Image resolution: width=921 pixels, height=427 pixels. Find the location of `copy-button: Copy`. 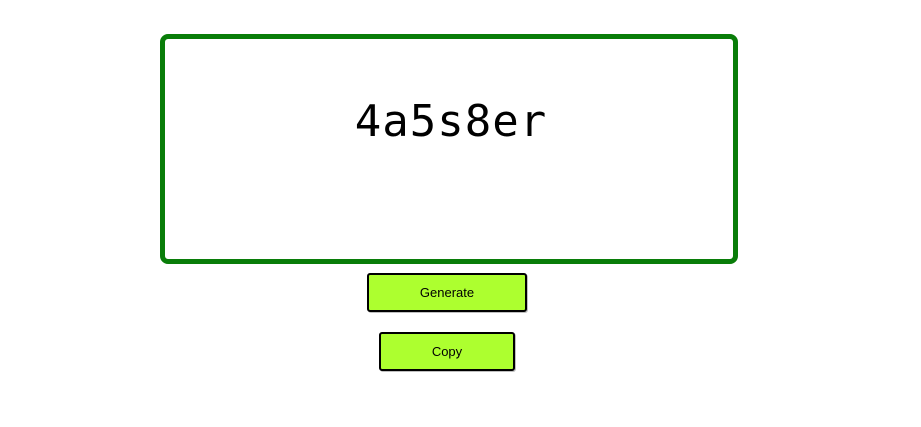

copy-button: Copy is located at coordinates (447, 351).